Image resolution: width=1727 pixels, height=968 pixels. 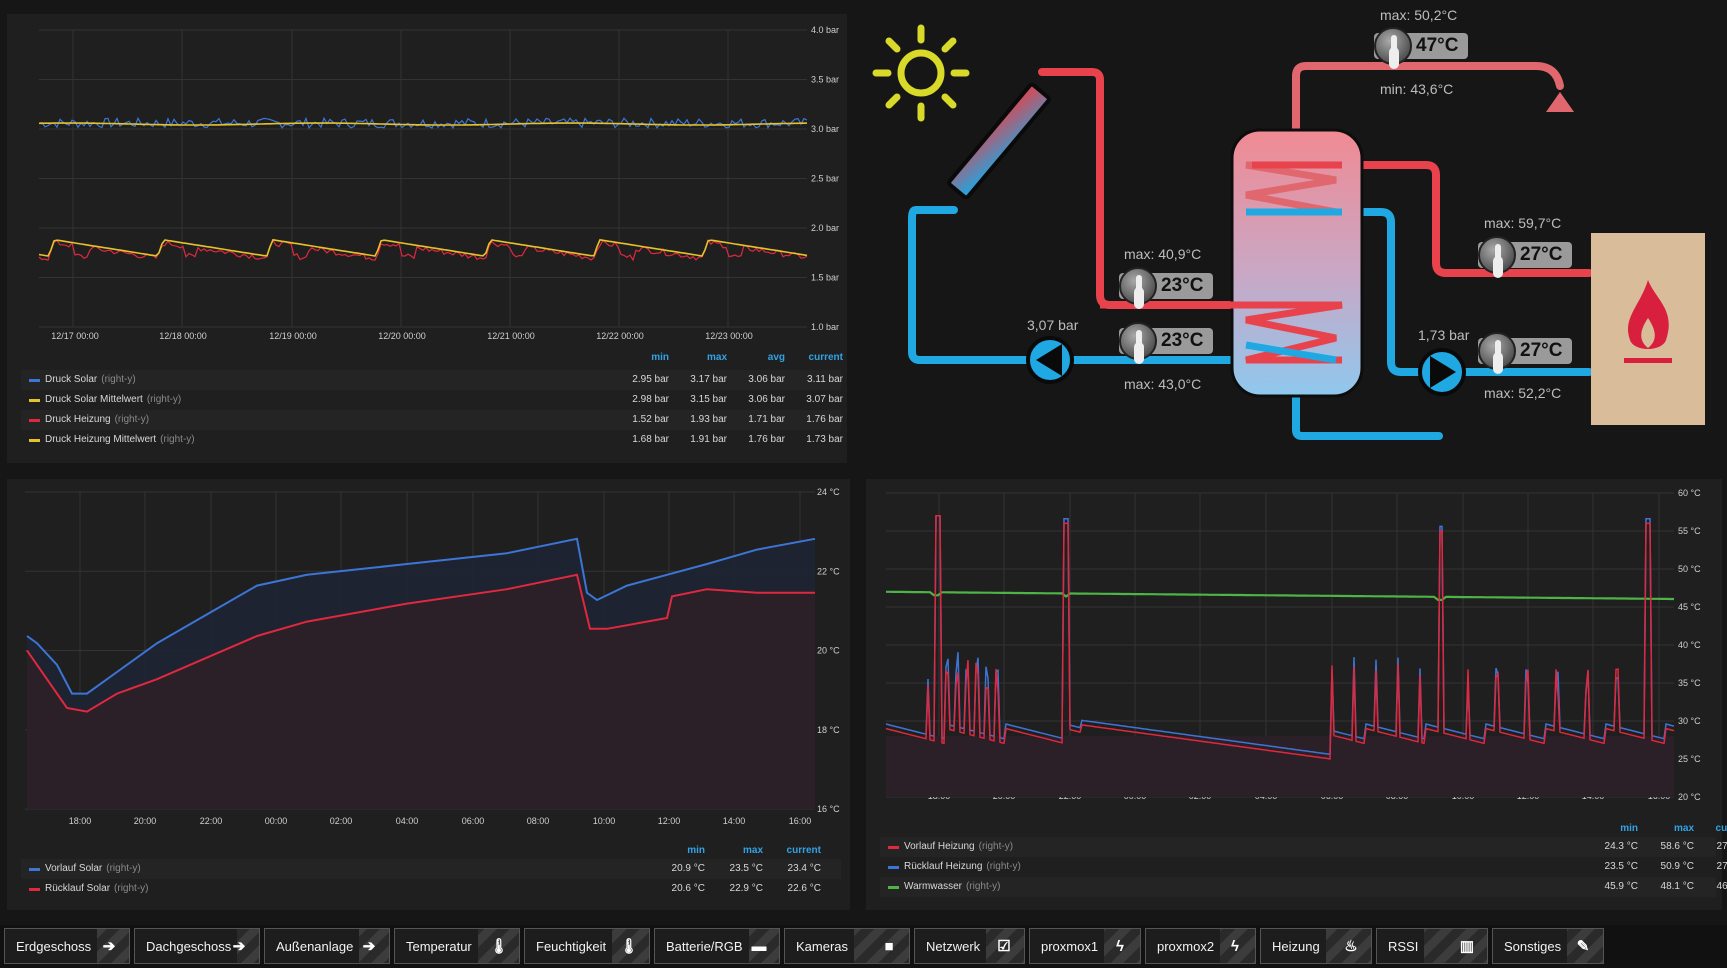 What do you see at coordinates (1560, 102) in the screenshot?
I see `tap-icon` at bounding box center [1560, 102].